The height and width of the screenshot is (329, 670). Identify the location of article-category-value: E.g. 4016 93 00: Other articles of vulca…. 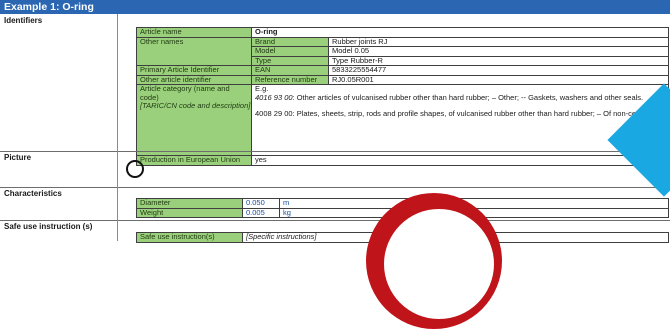
(460, 120).